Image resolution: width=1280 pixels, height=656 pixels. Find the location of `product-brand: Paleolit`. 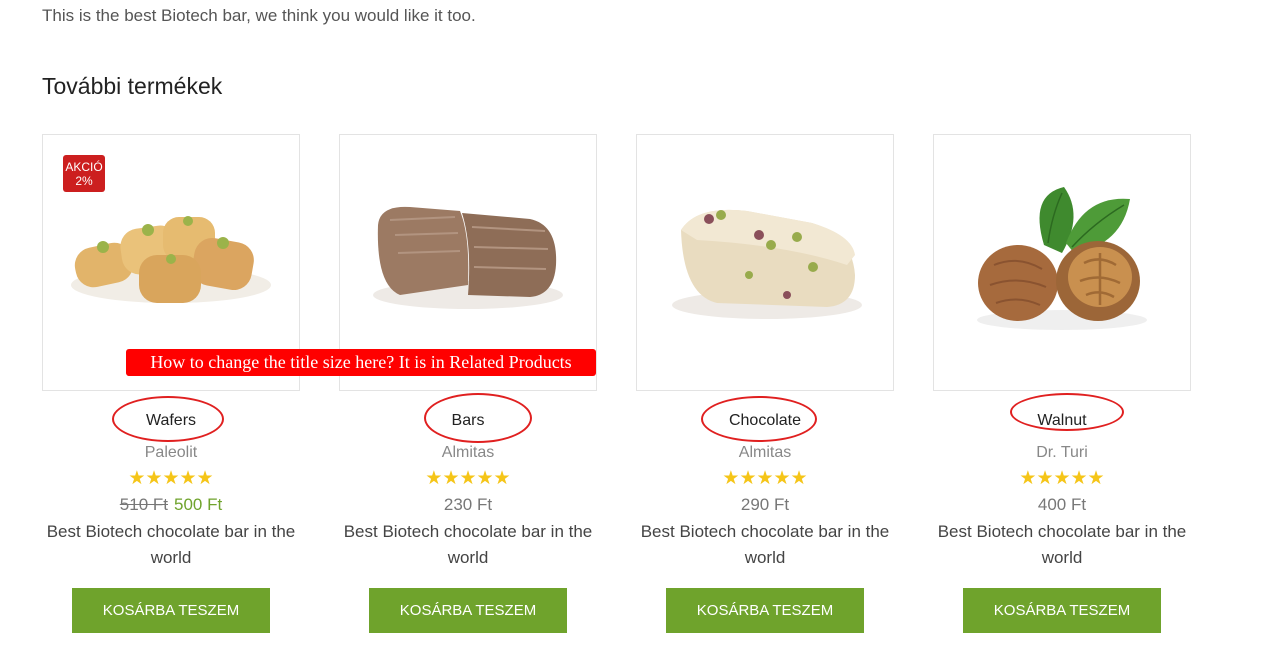

product-brand: Paleolit is located at coordinates (171, 452).